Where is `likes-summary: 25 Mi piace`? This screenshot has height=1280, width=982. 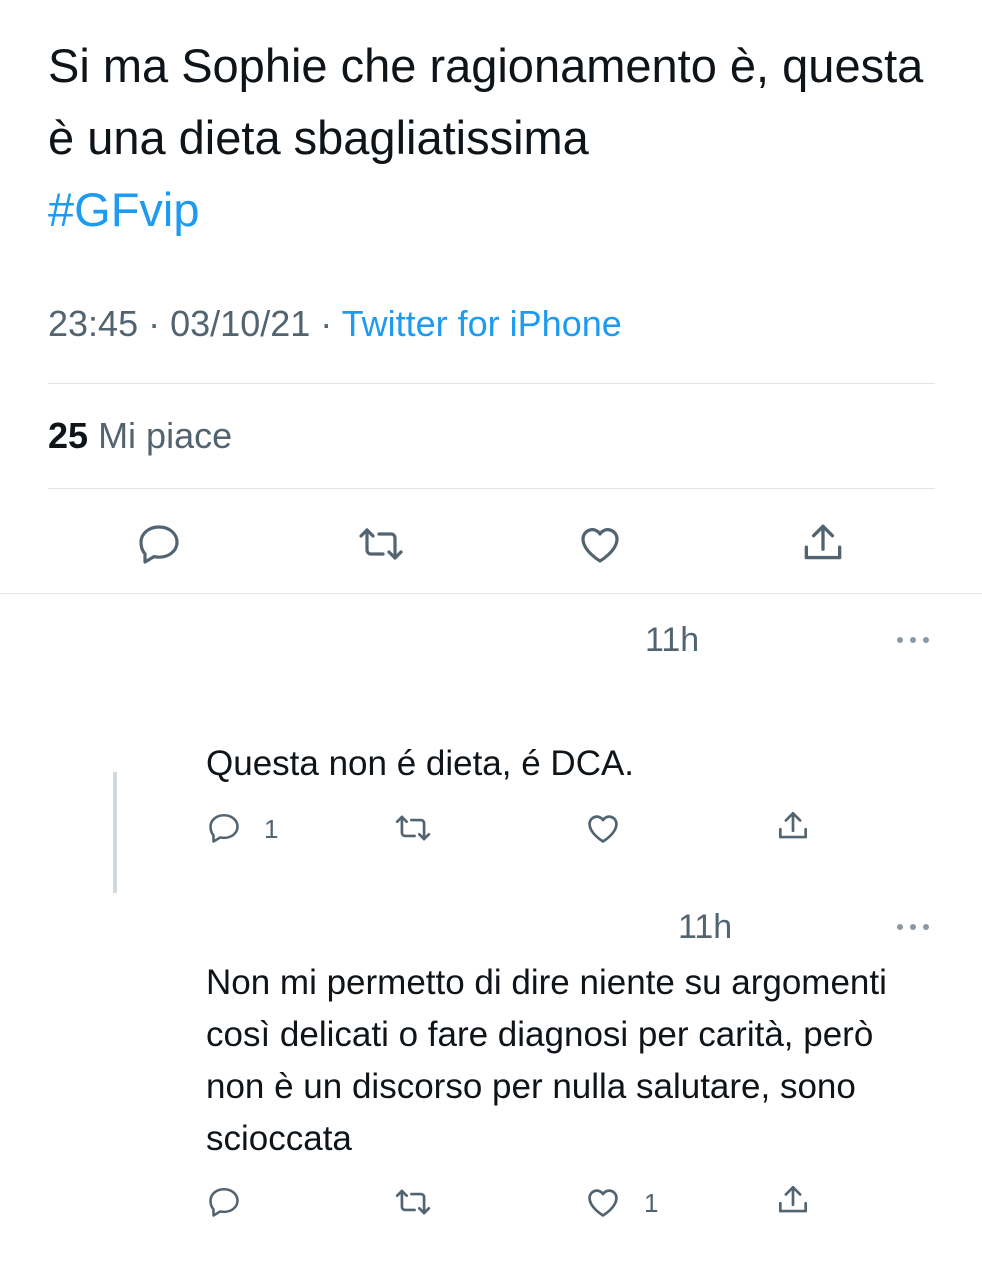
likes-summary: 25 Mi piace is located at coordinates (140, 436).